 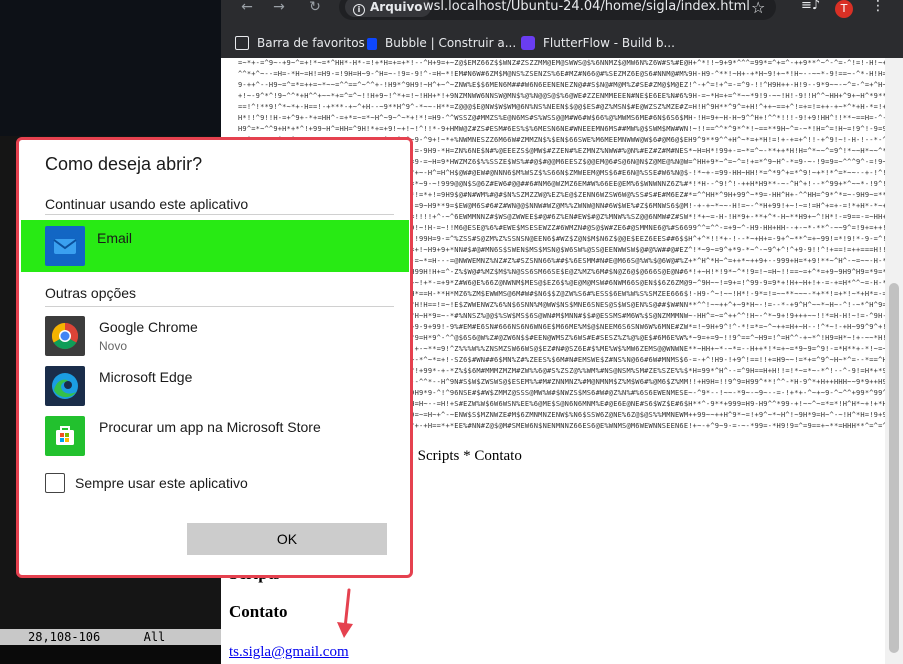 What do you see at coordinates (287, 539) in the screenshot?
I see `ok-button: OK` at bounding box center [287, 539].